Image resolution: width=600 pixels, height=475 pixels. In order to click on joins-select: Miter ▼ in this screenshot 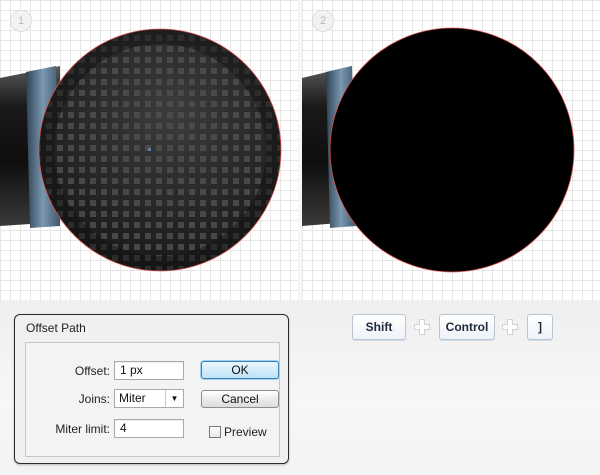, I will do `click(149, 398)`.